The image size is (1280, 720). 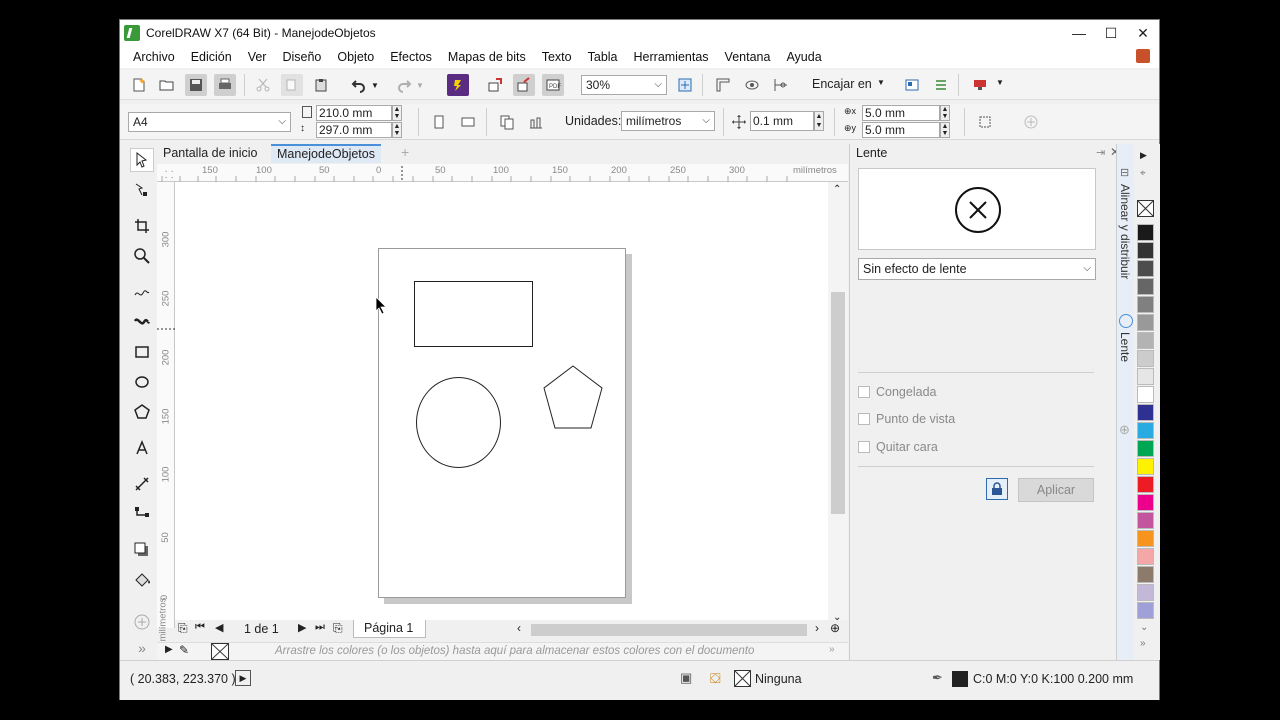 I want to click on page-size-select: A4 ⌵, so click(x=209, y=122).